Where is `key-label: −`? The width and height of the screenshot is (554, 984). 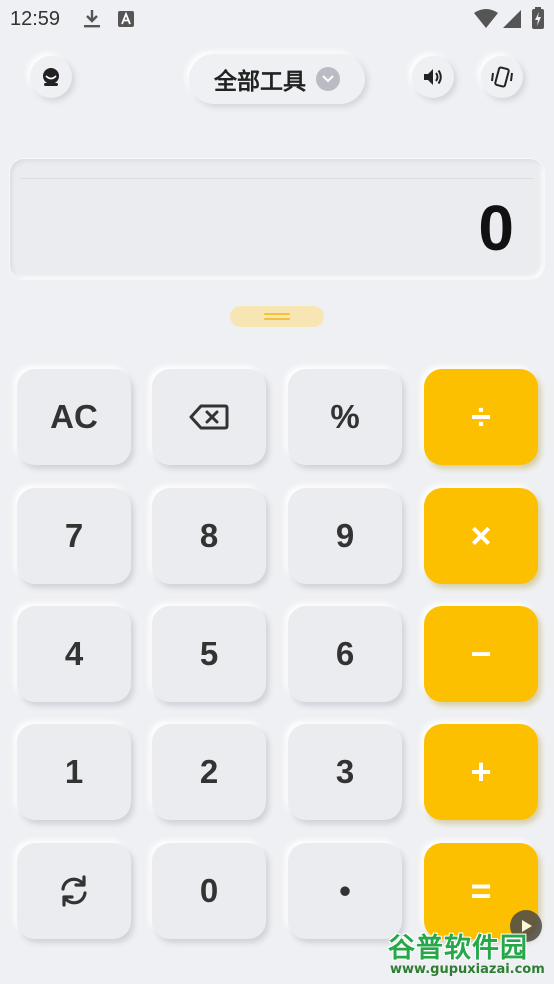
key-label: − is located at coordinates (481, 653).